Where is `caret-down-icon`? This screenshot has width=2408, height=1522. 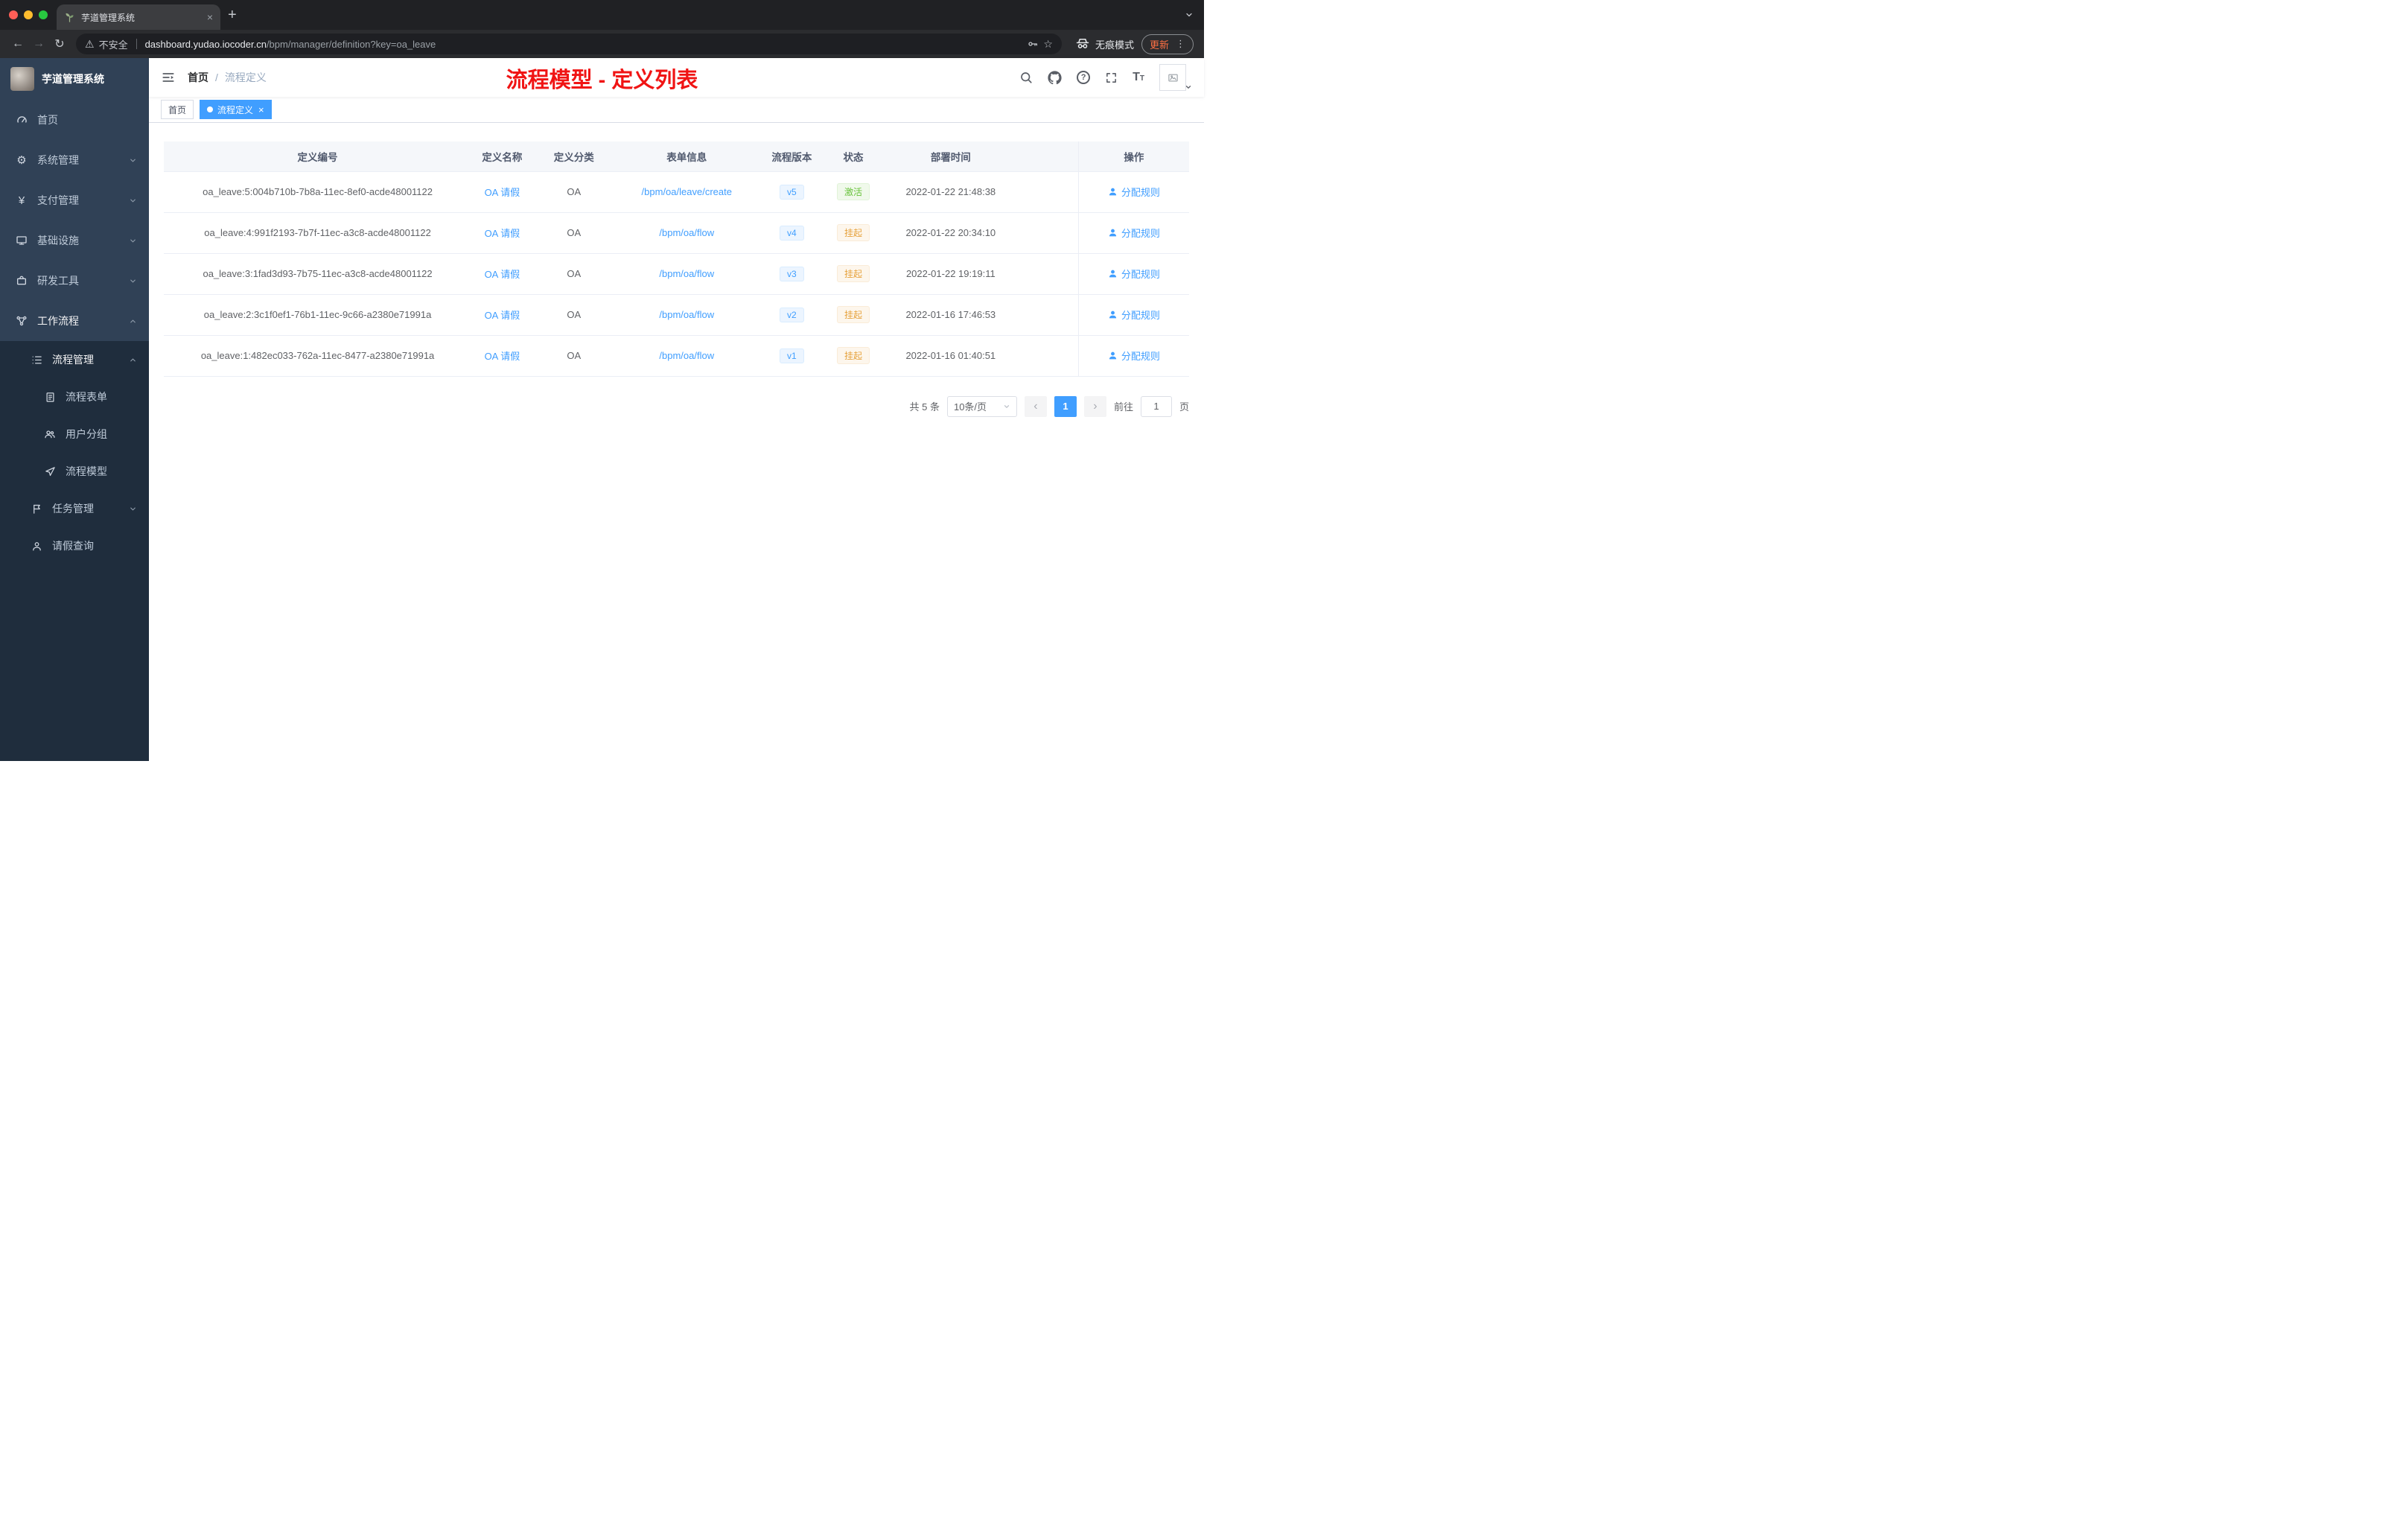 caret-down-icon is located at coordinates (1188, 87).